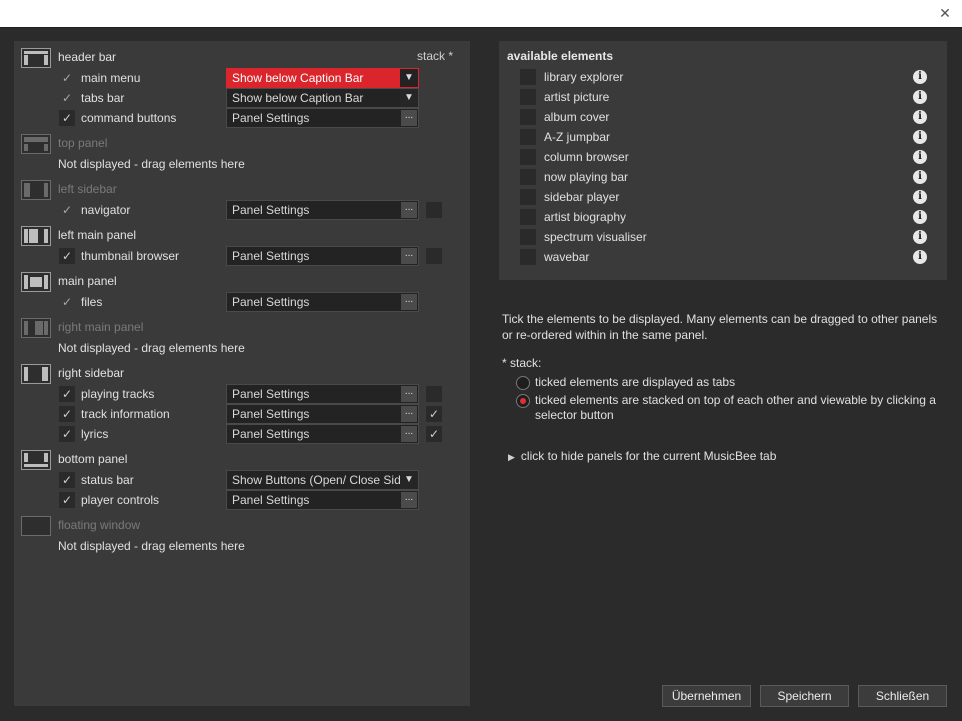 The width and height of the screenshot is (962, 721). I want to click on navigator-stack-checkbox, so click(434, 210).